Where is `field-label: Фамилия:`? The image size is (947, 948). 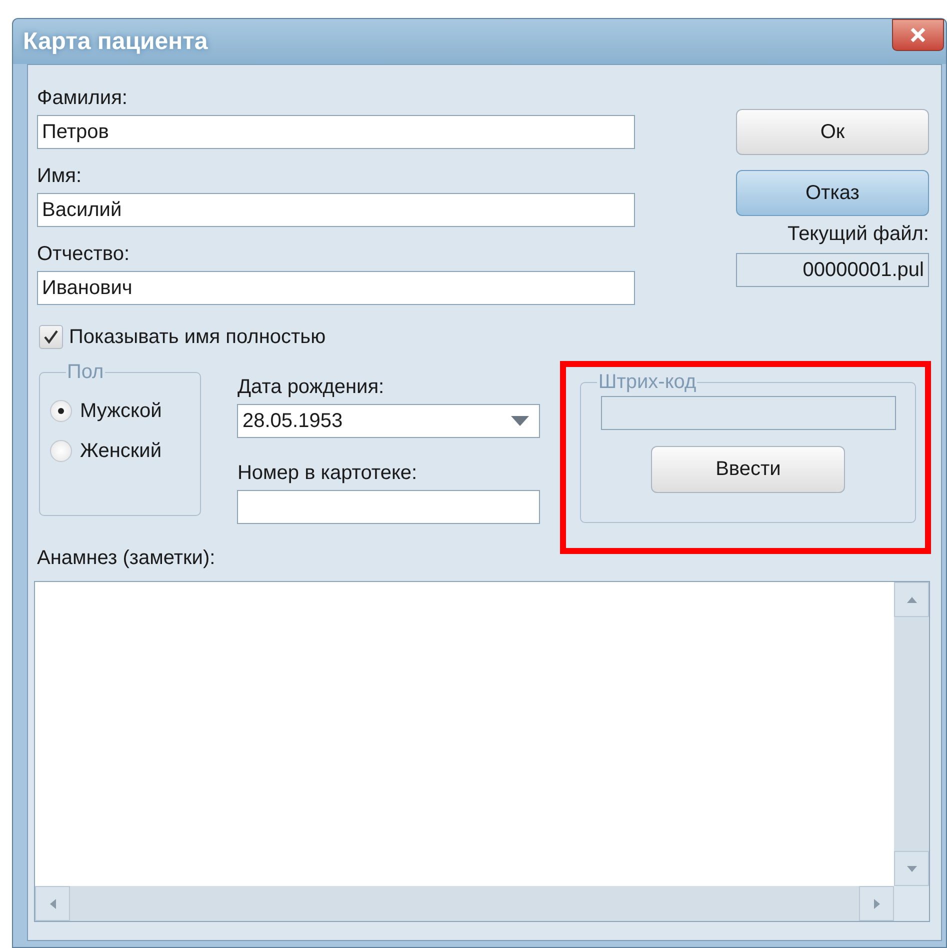 field-label: Фамилия: is located at coordinates (82, 98).